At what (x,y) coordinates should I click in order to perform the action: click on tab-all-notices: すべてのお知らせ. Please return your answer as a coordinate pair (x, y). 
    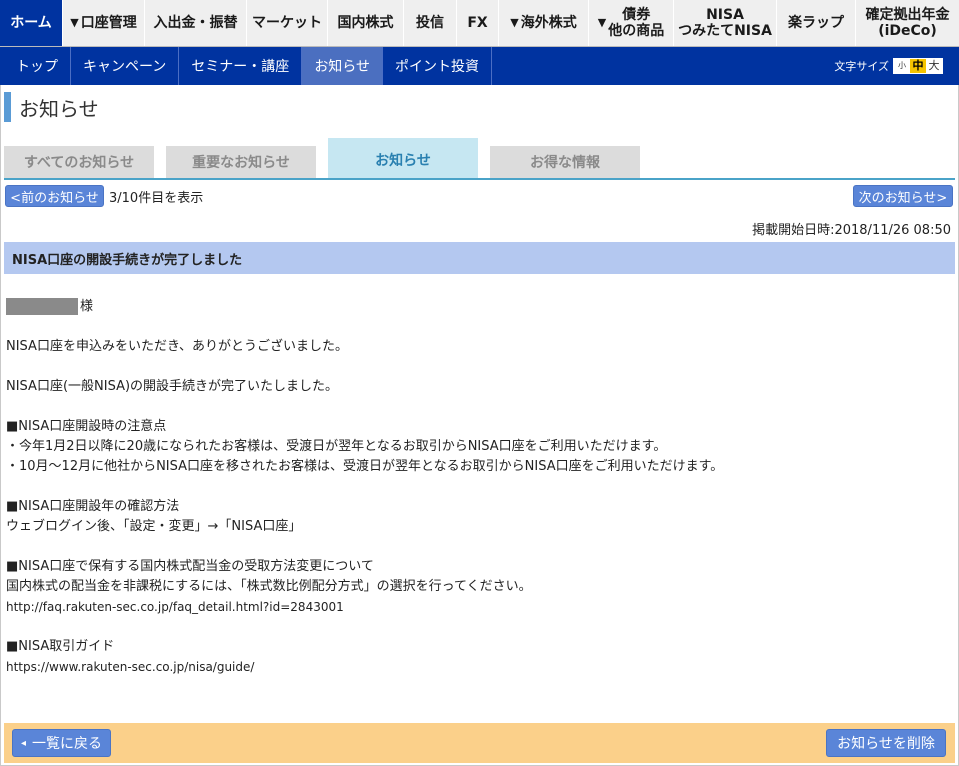
    Looking at the image, I should click on (79, 162).